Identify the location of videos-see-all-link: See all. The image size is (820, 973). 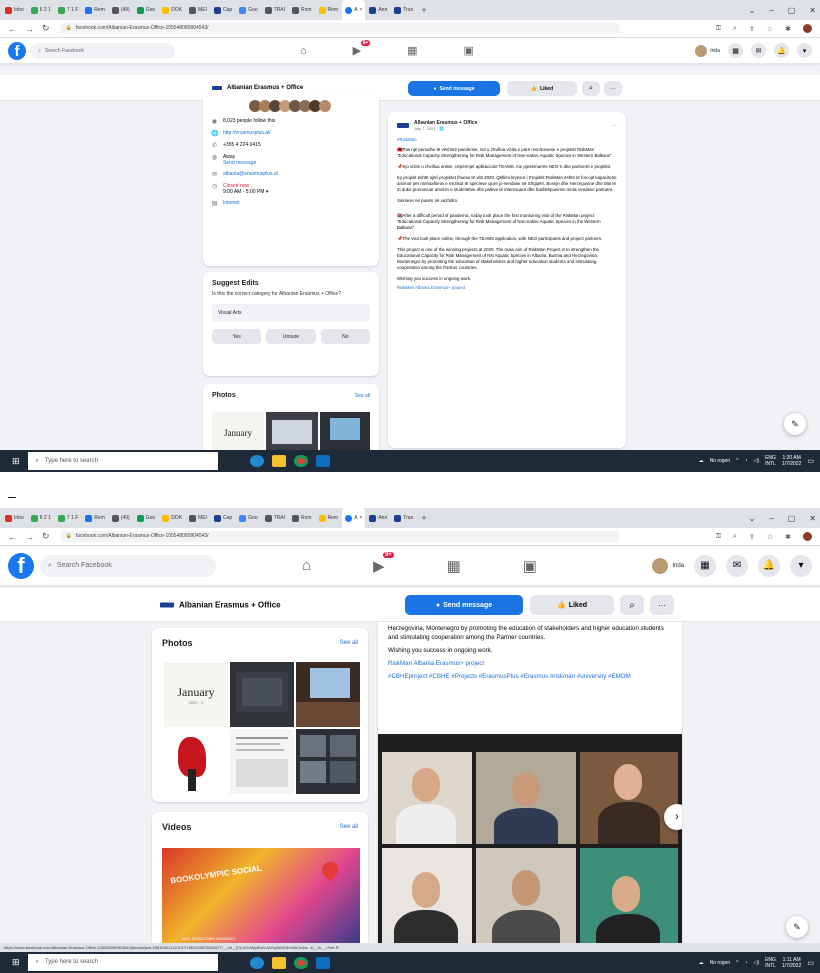
(349, 827).